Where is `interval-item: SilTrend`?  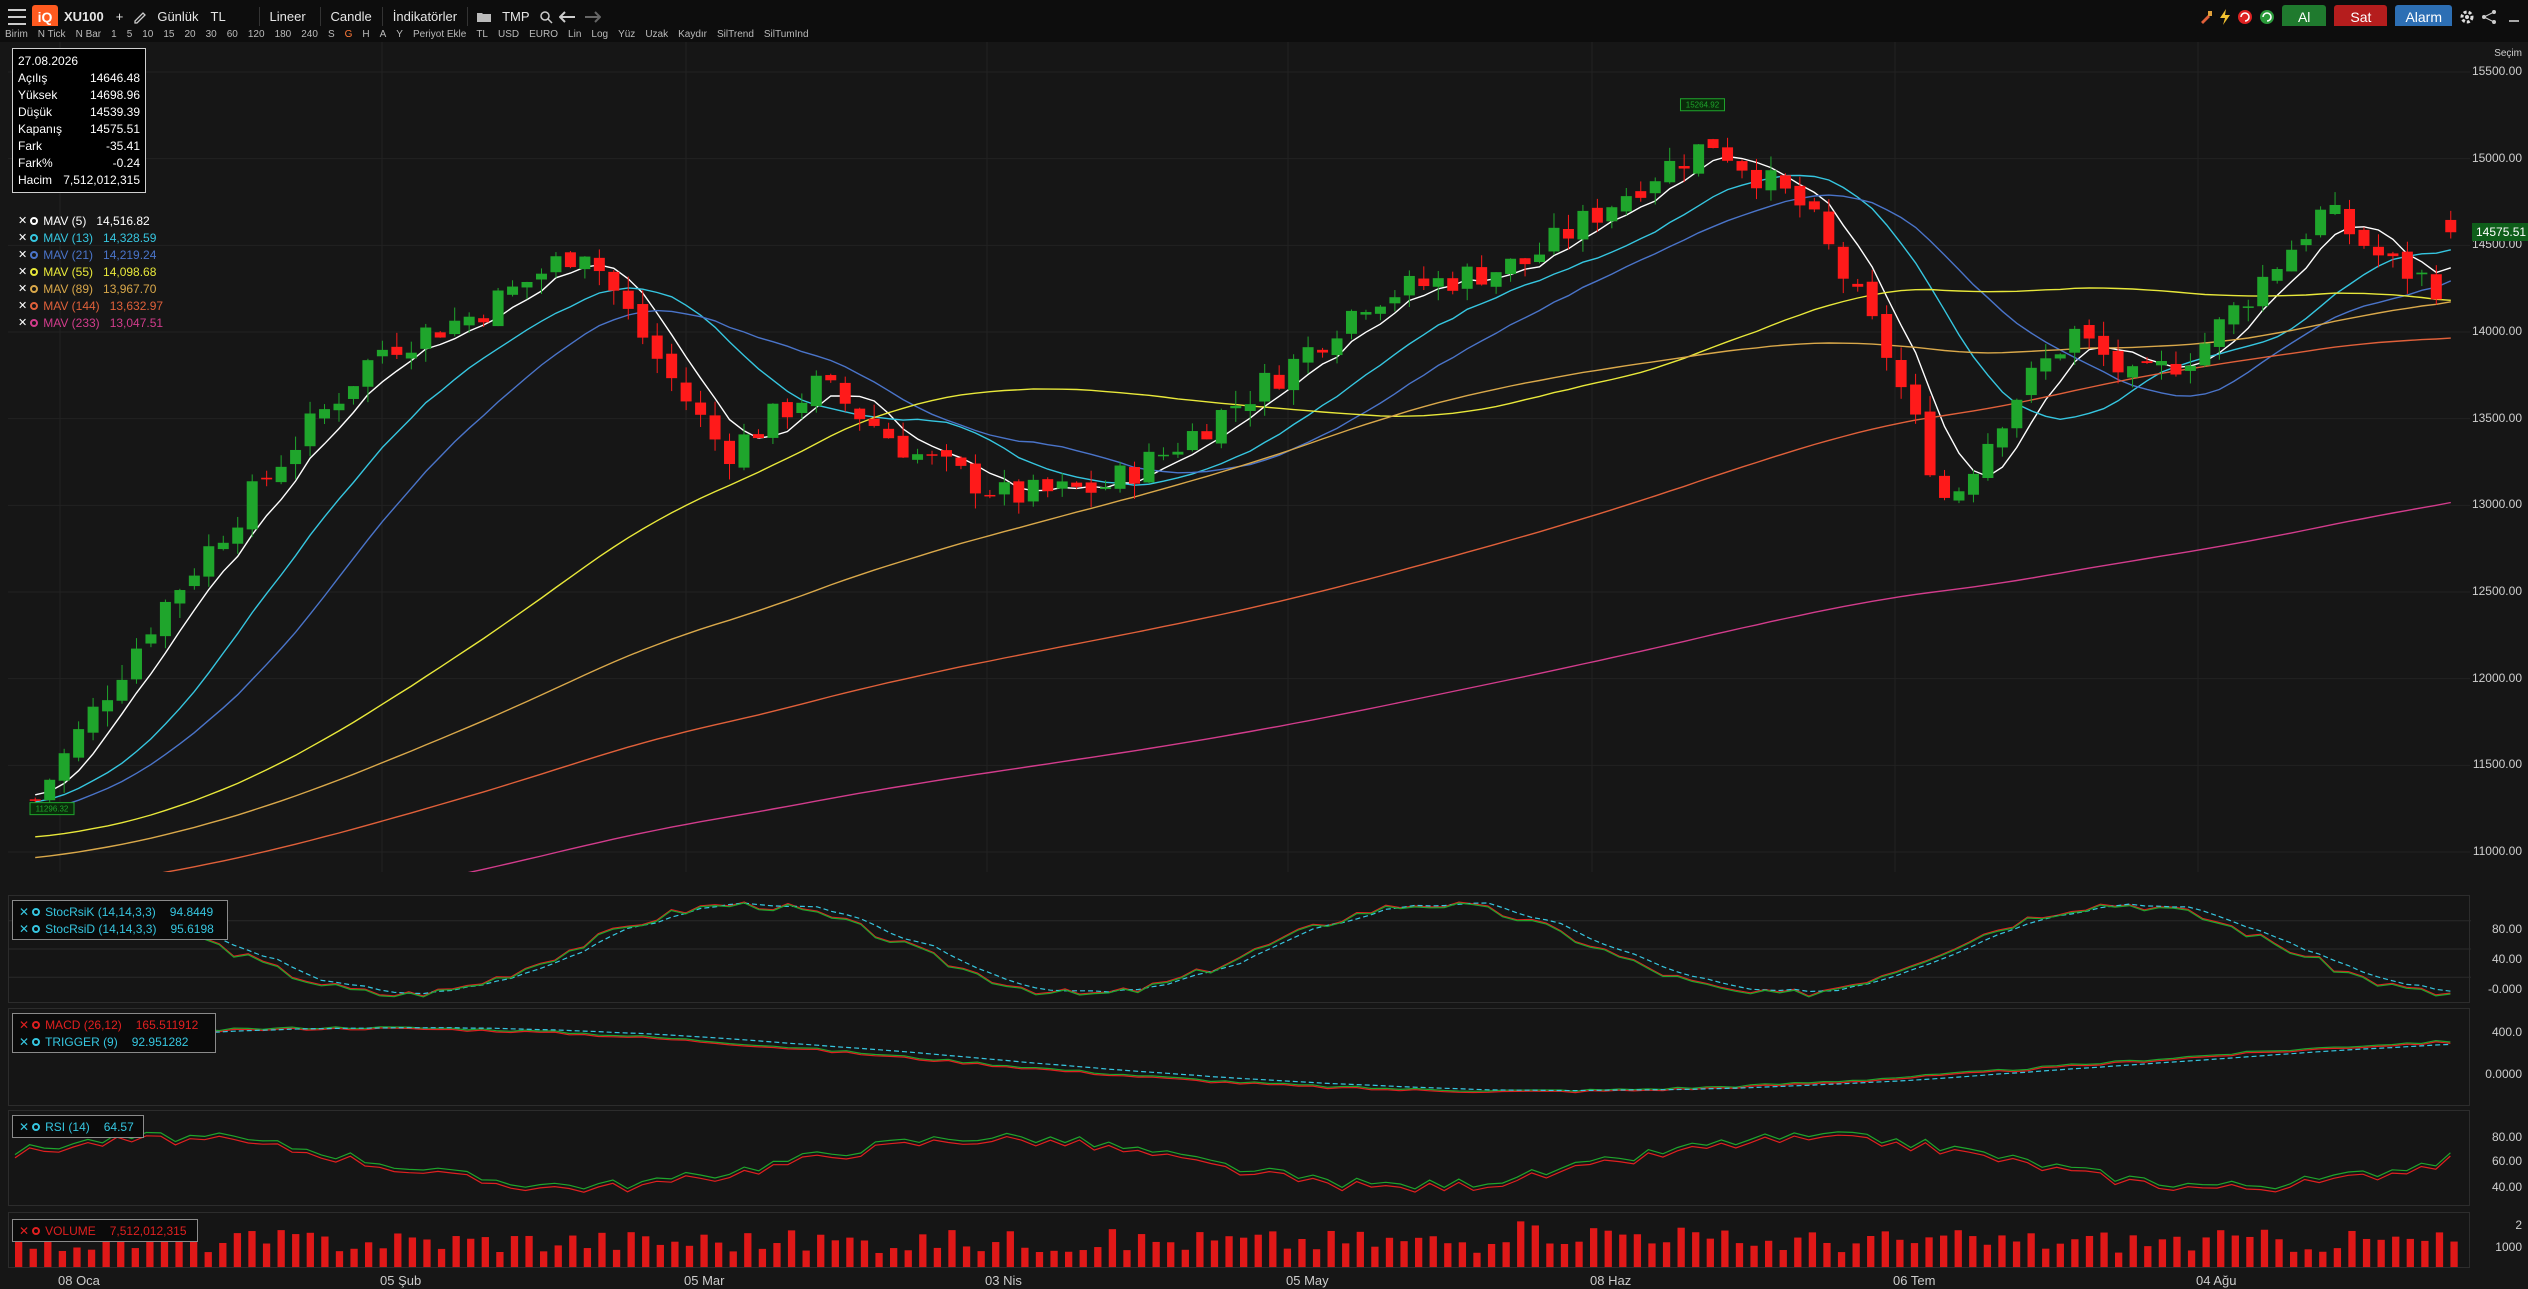 interval-item: SilTrend is located at coordinates (735, 34).